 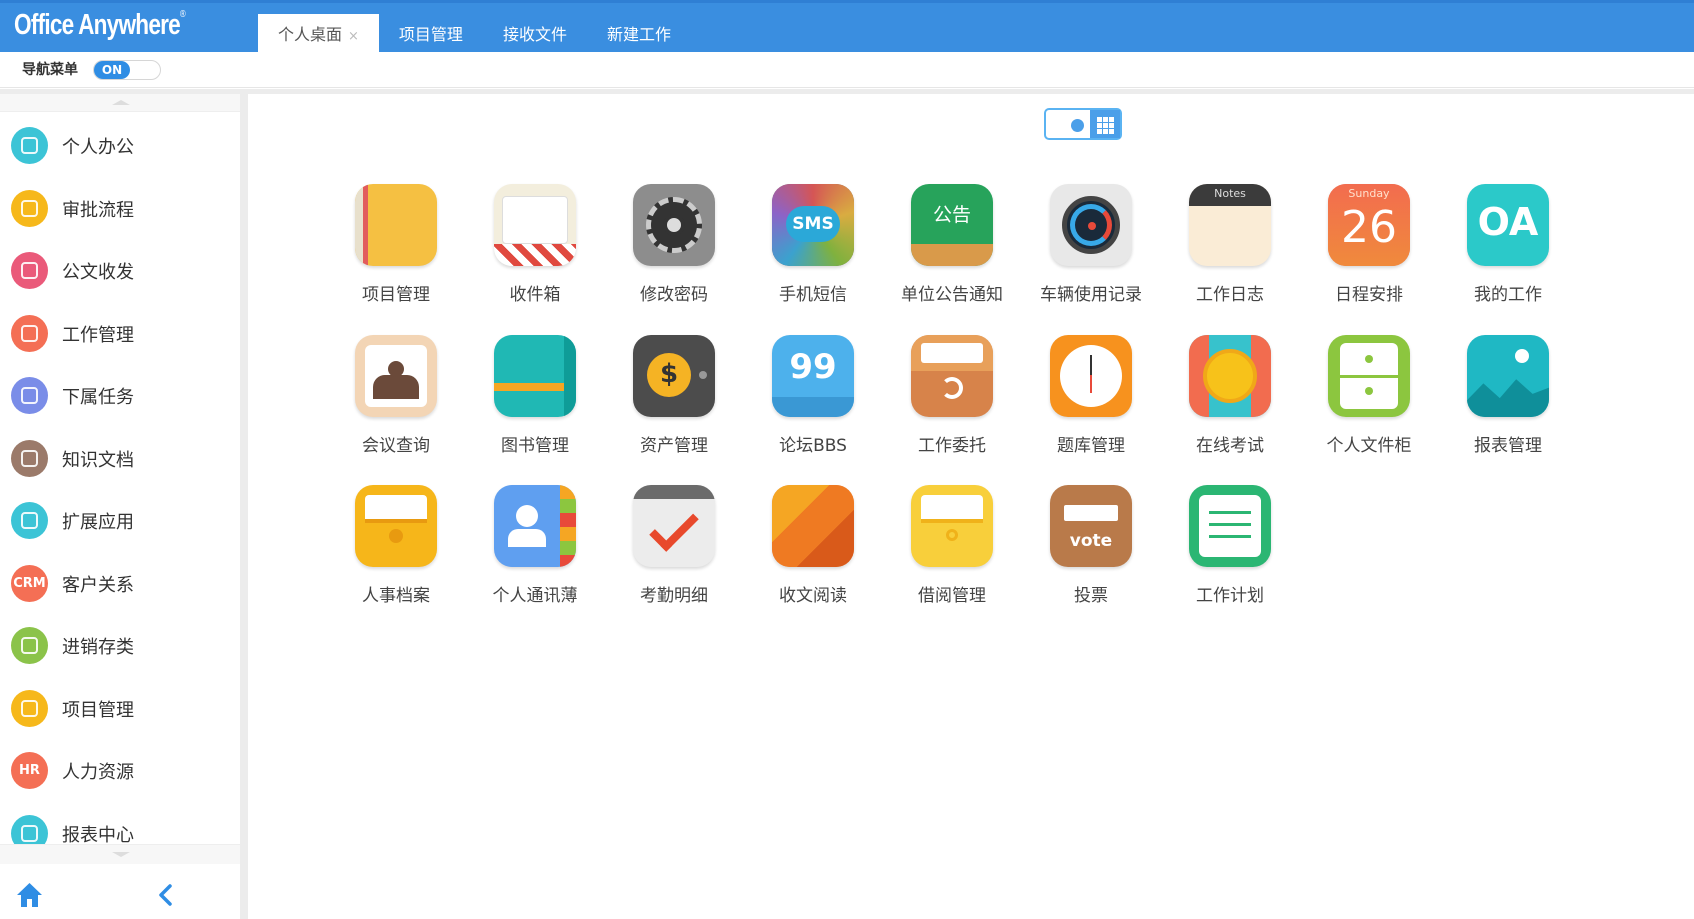 What do you see at coordinates (29, 208) in the screenshot?
I see `approval-icon` at bounding box center [29, 208].